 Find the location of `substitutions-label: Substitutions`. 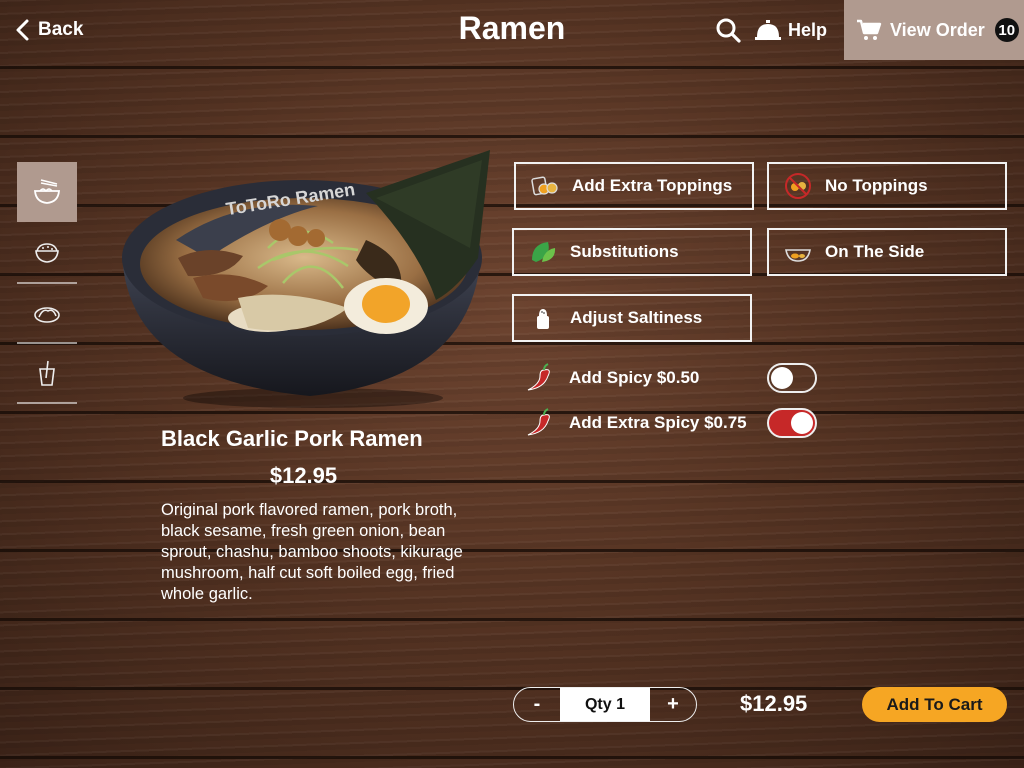

substitutions-label: Substitutions is located at coordinates (624, 251).